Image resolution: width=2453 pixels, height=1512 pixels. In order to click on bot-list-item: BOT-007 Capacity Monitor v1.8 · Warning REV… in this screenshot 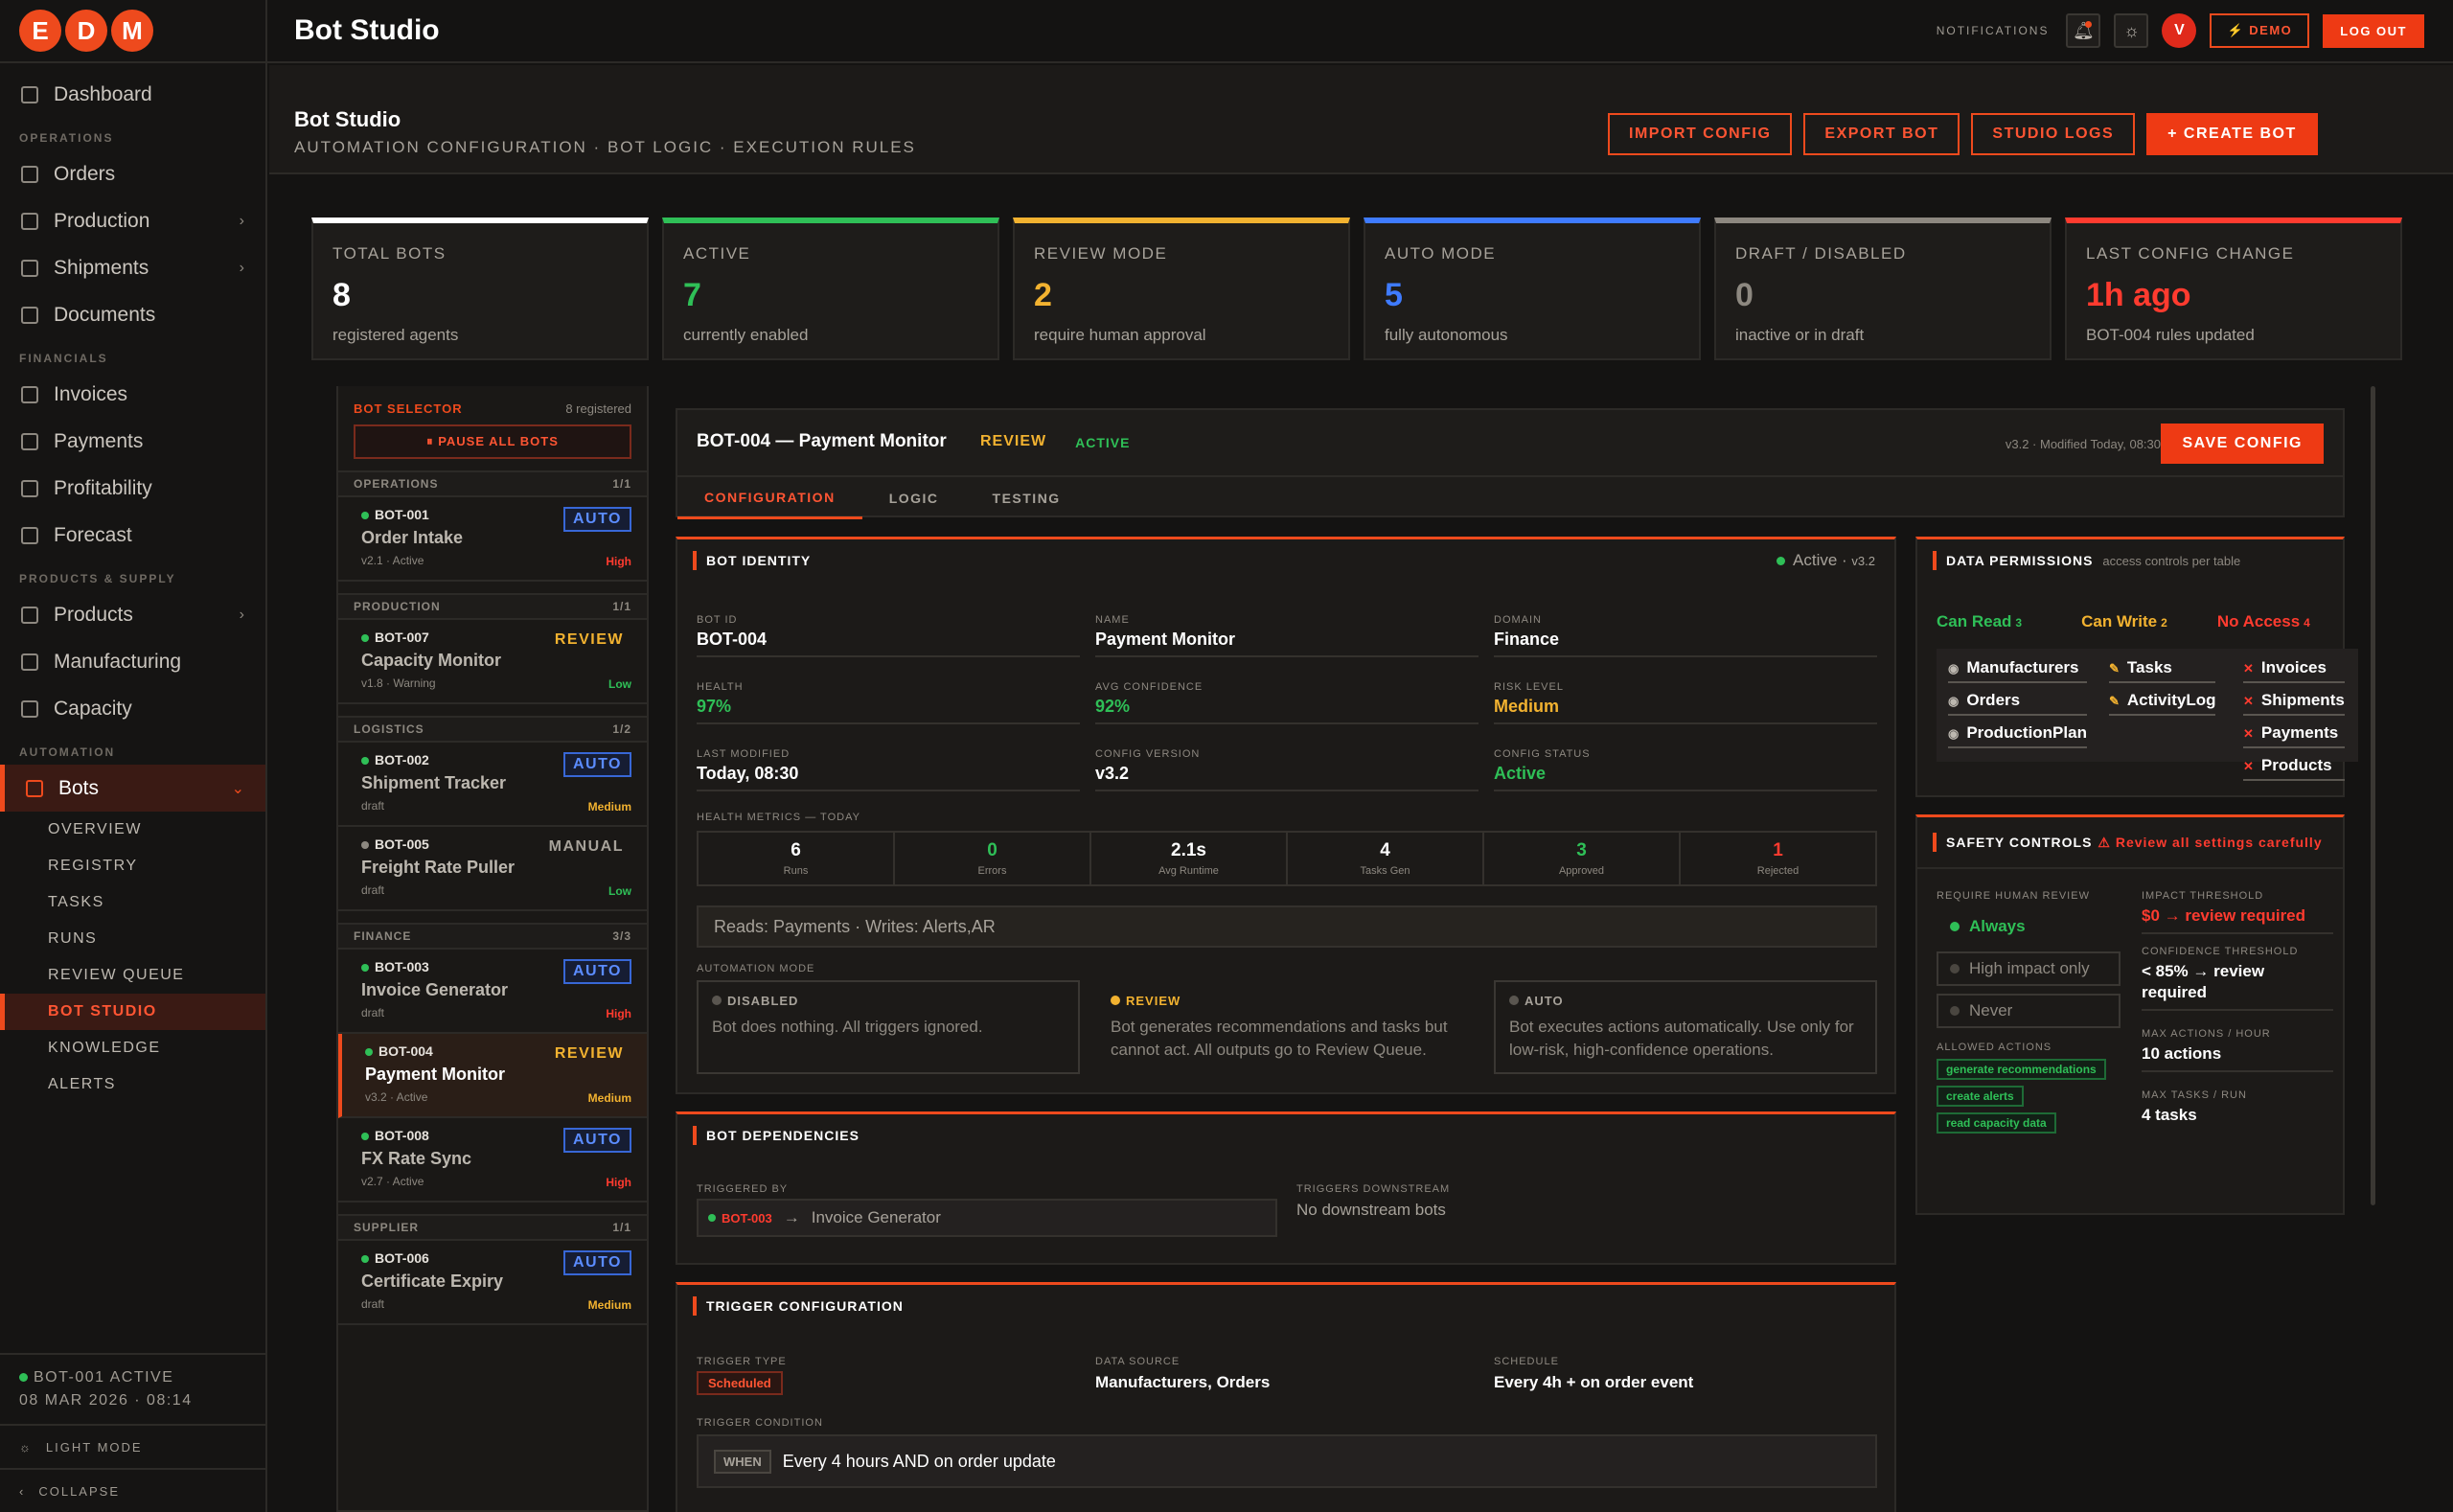, I will do `click(492, 662)`.